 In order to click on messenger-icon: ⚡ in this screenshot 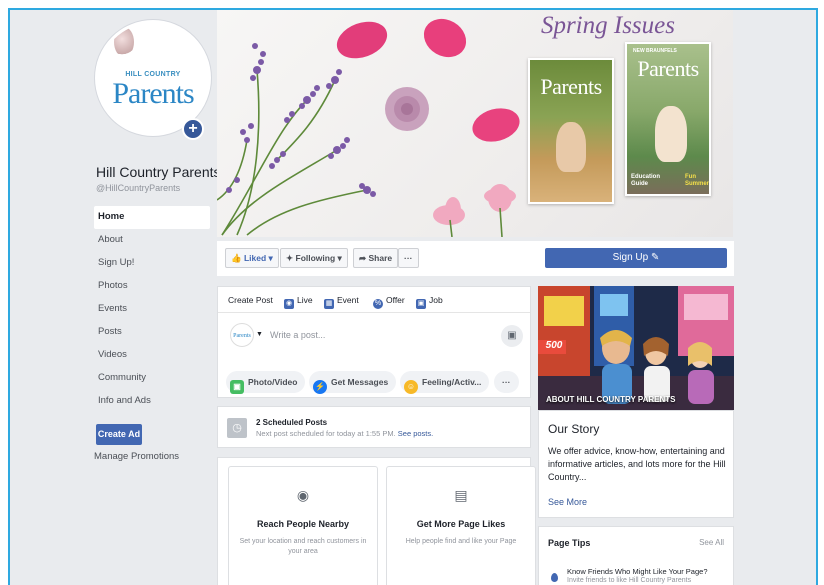, I will do `click(320, 387)`.